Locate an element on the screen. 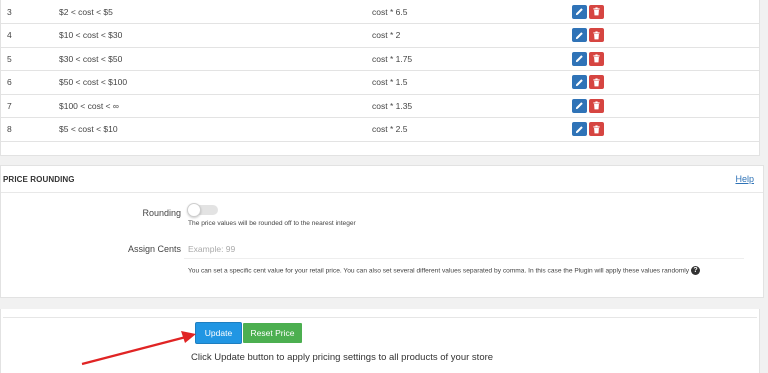 This screenshot has height=373, width=768. rule-cost-range: $50 < cost < $100 is located at coordinates (93, 82).